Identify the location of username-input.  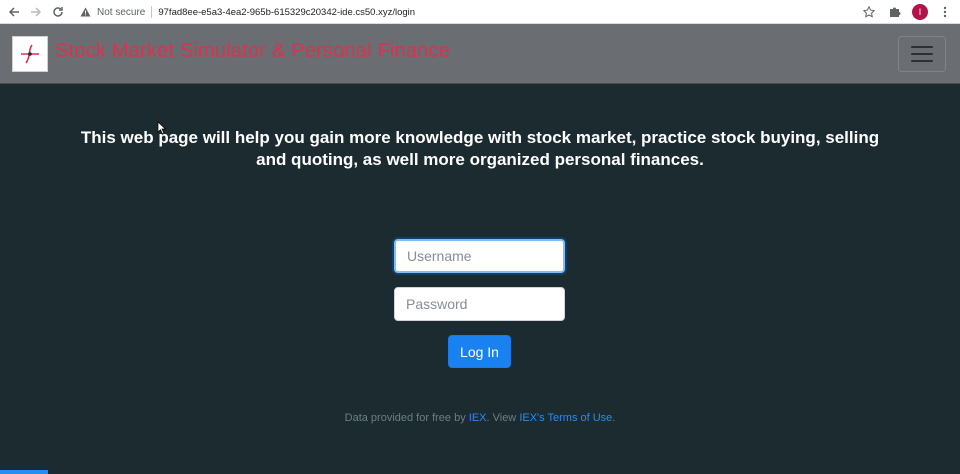
(479, 256).